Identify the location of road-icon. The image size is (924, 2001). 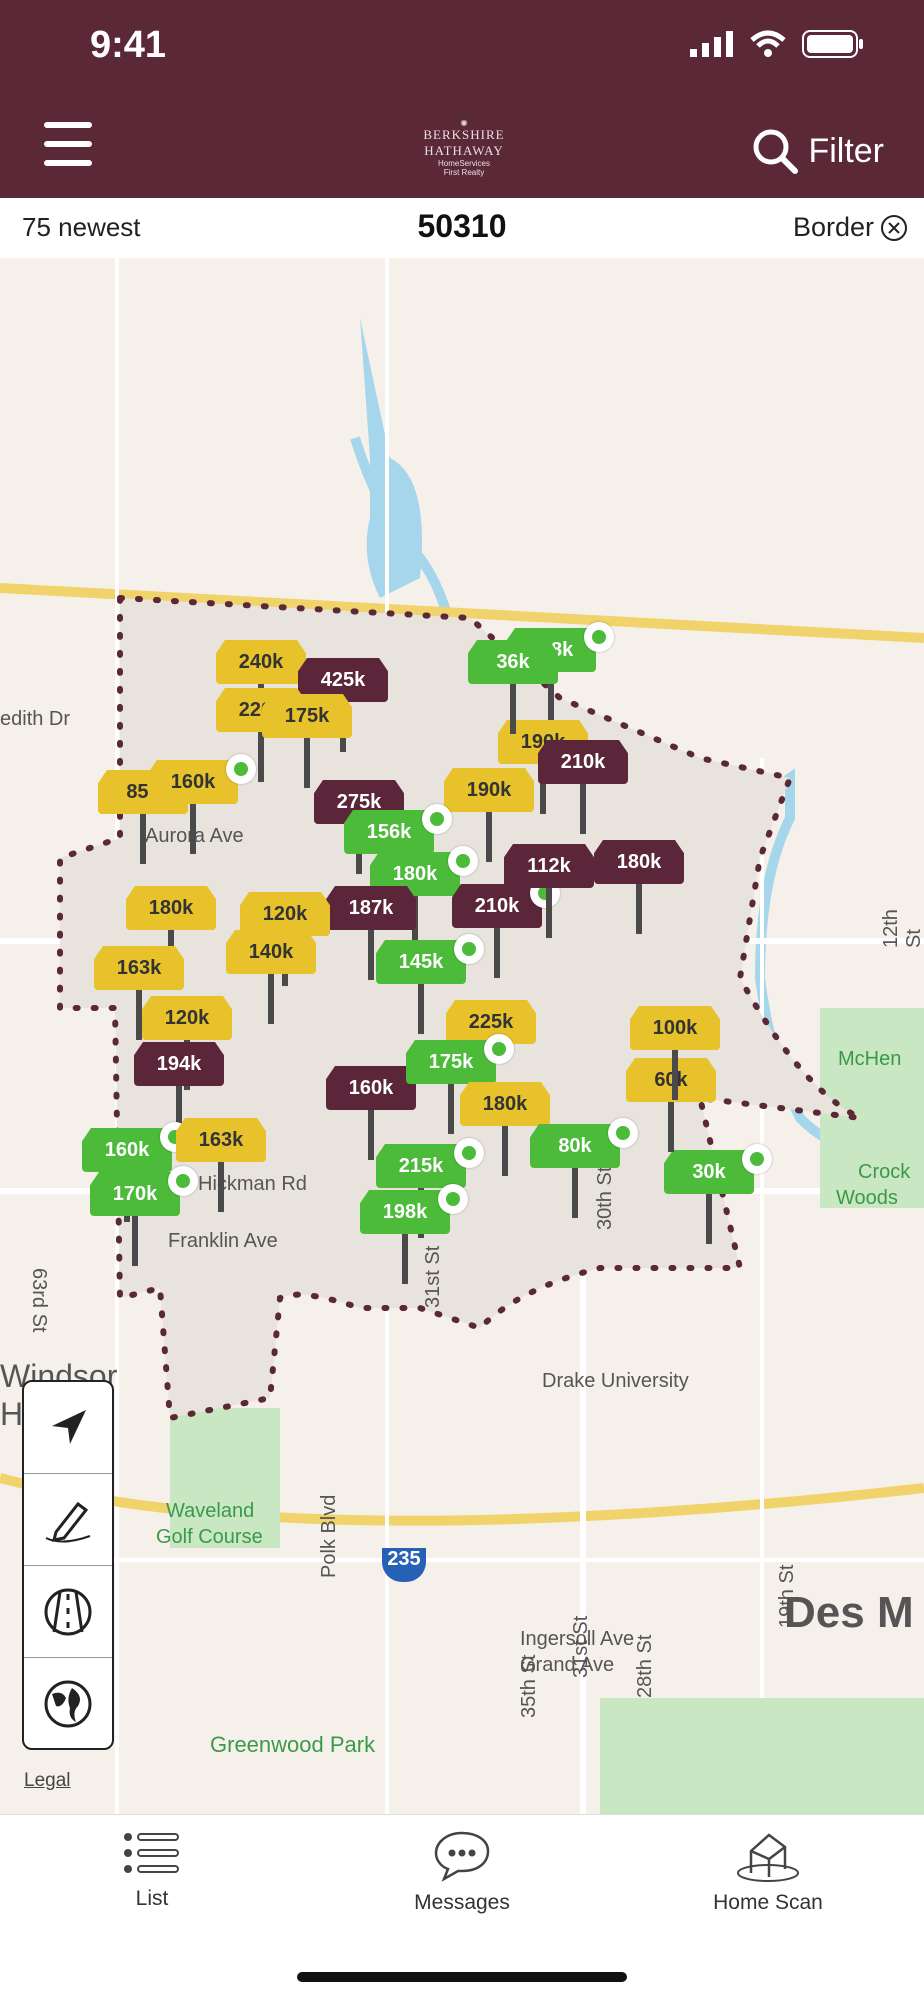
(68, 1611).